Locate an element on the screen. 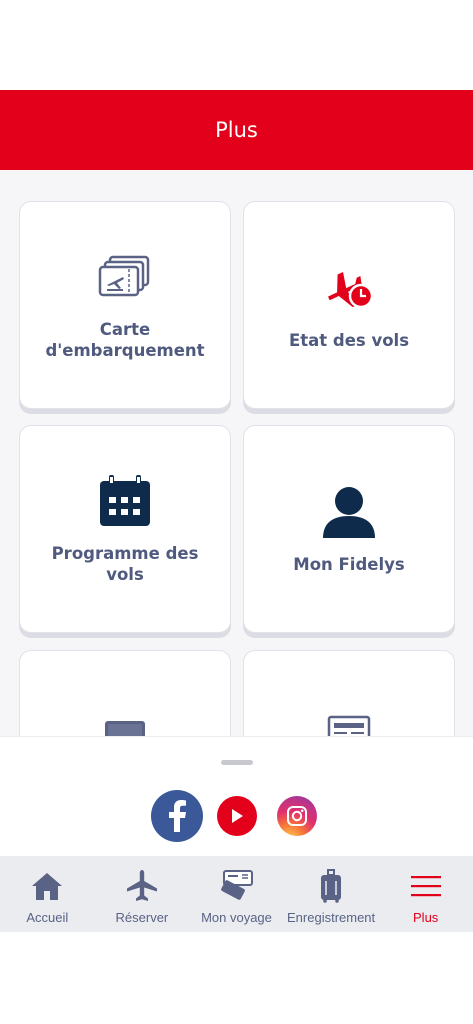 The height and width of the screenshot is (1024, 473). laptop-icon is located at coordinates (125, 722).